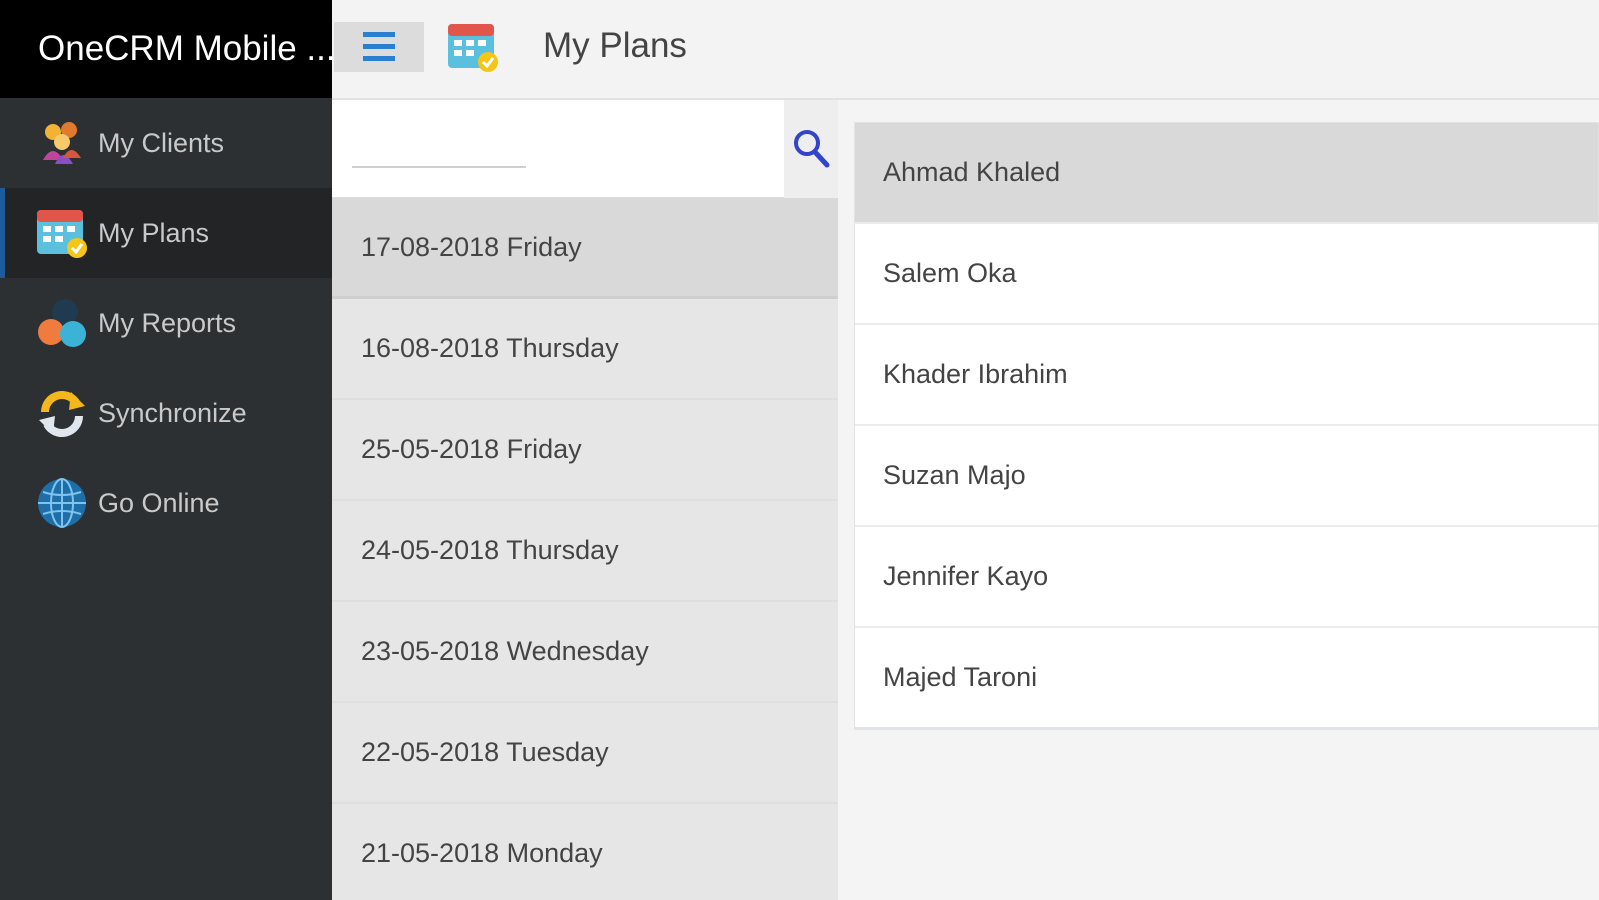 The height and width of the screenshot is (900, 1599). Describe the element at coordinates (585, 149) in the screenshot. I see `search-bar` at that location.